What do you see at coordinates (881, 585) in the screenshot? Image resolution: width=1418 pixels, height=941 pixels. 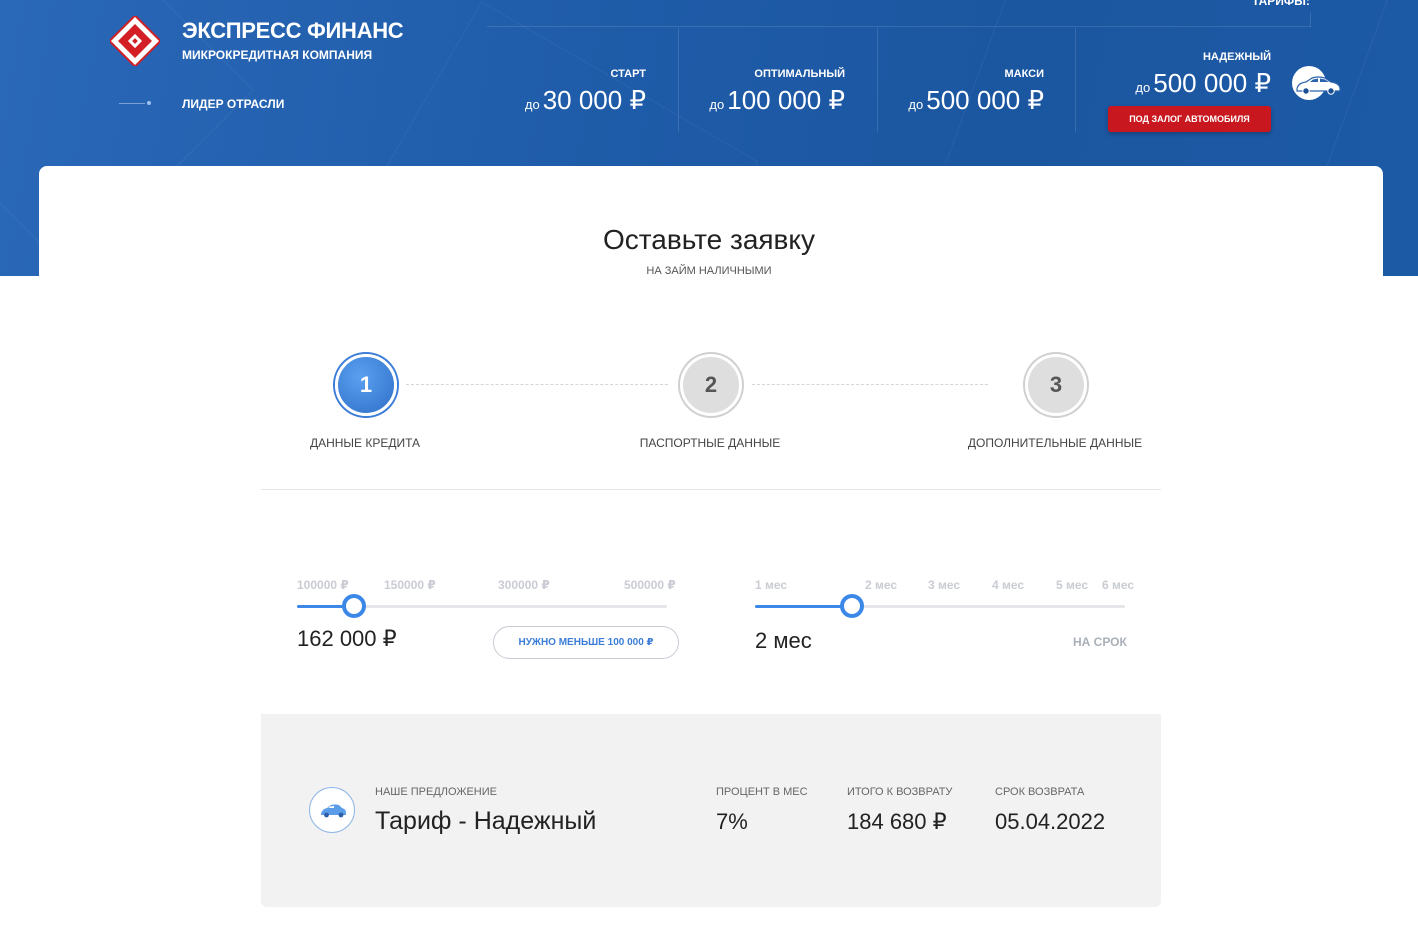 I see `term-tick: 2 мес` at bounding box center [881, 585].